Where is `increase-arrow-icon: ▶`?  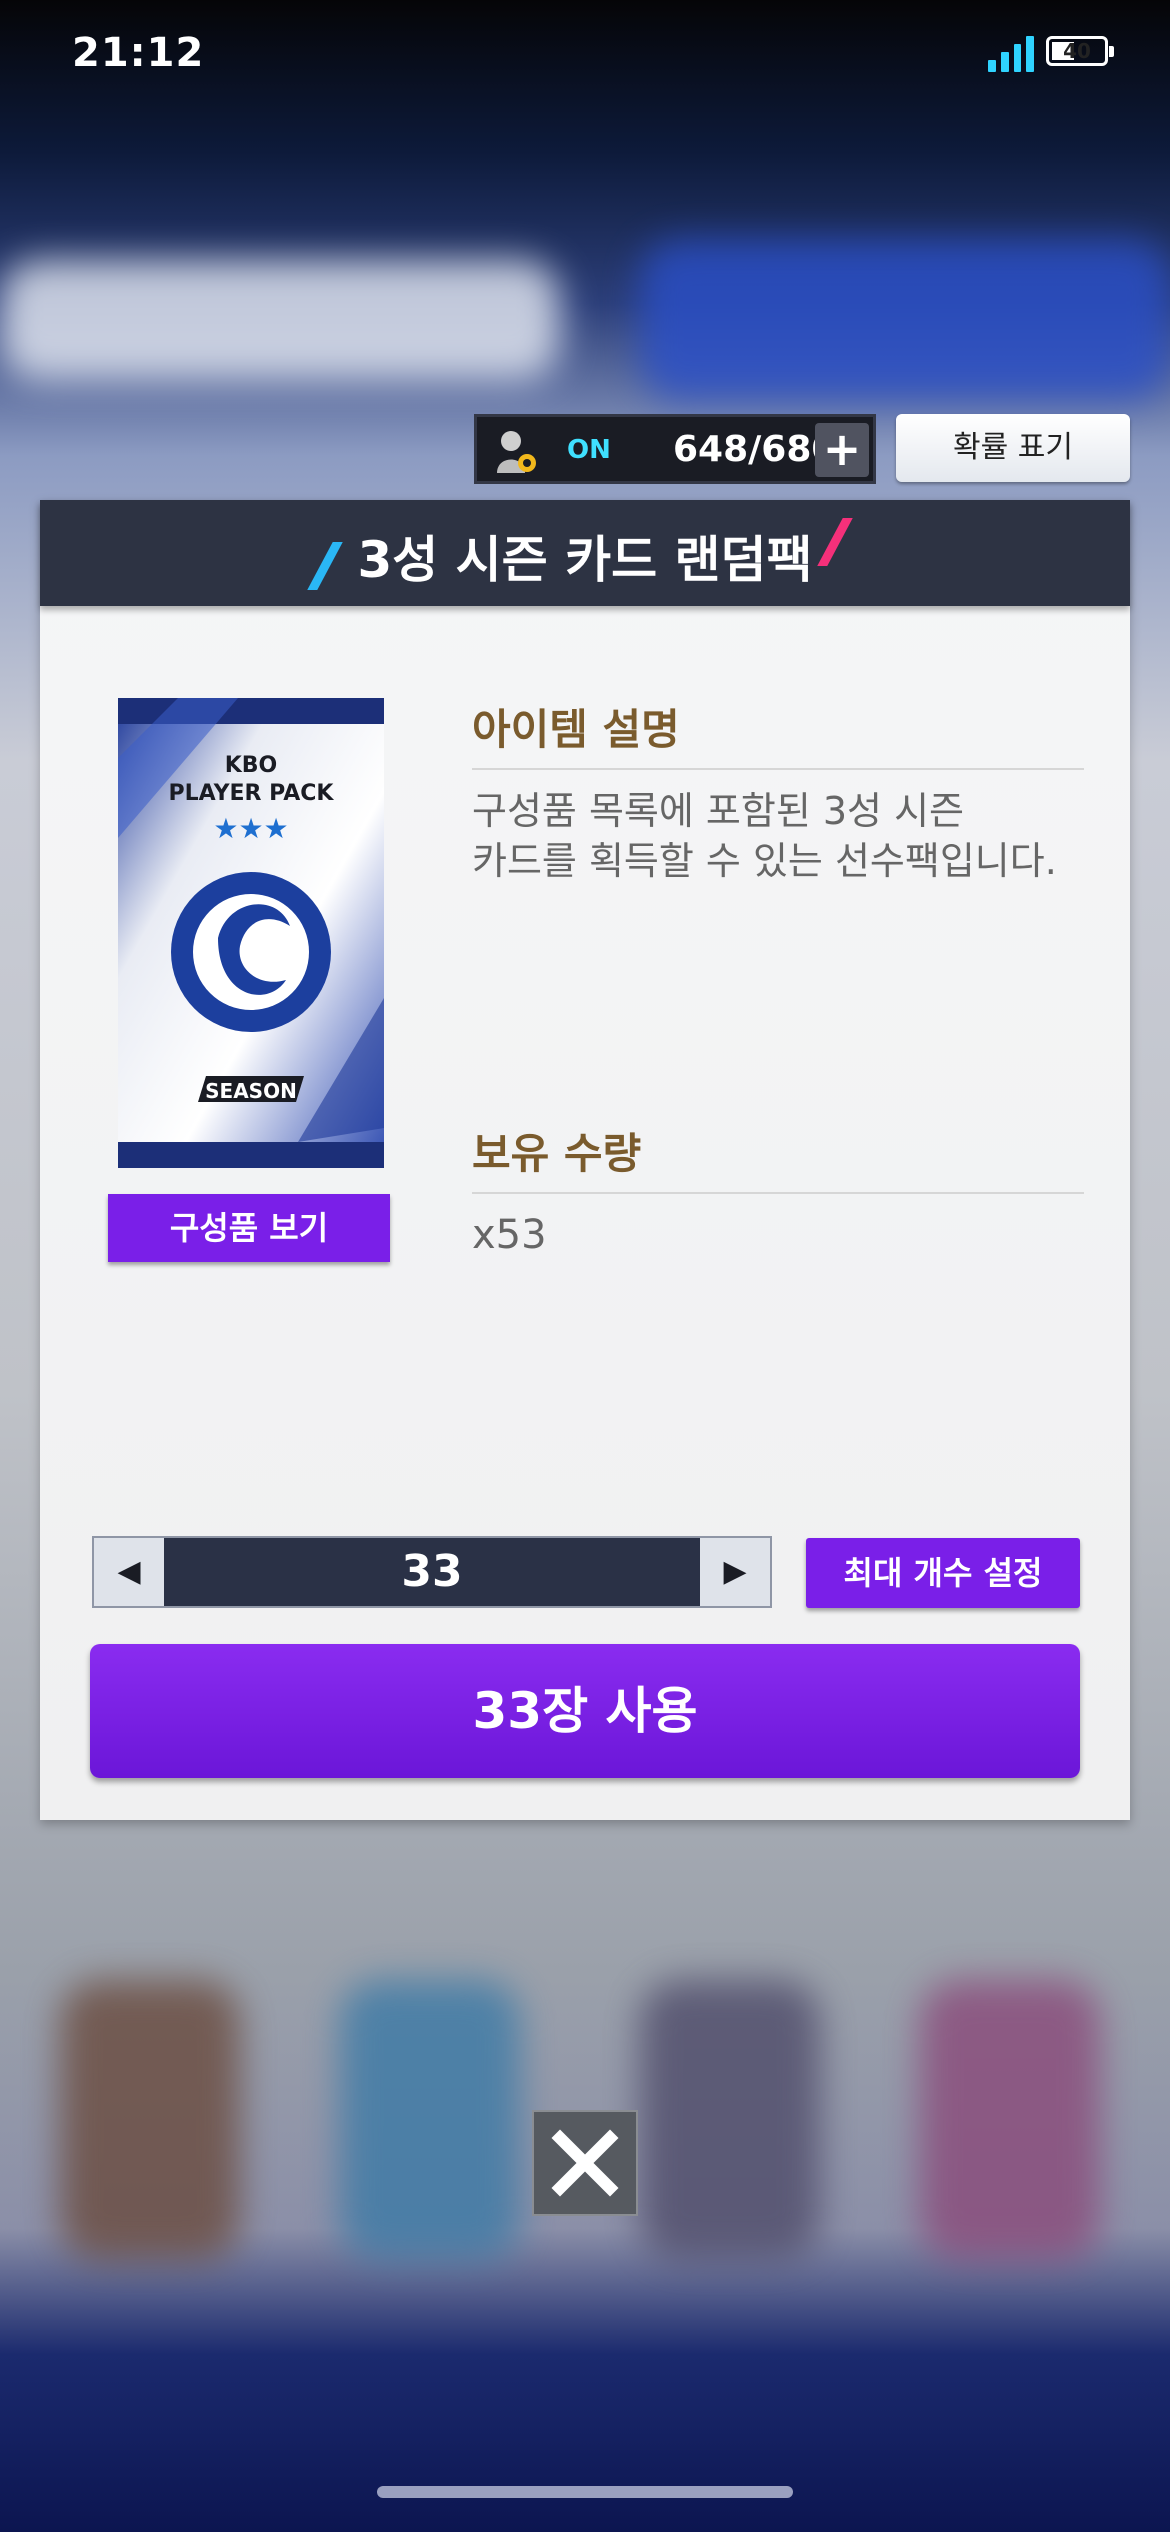
increase-arrow-icon: ▶ is located at coordinates (735, 1572).